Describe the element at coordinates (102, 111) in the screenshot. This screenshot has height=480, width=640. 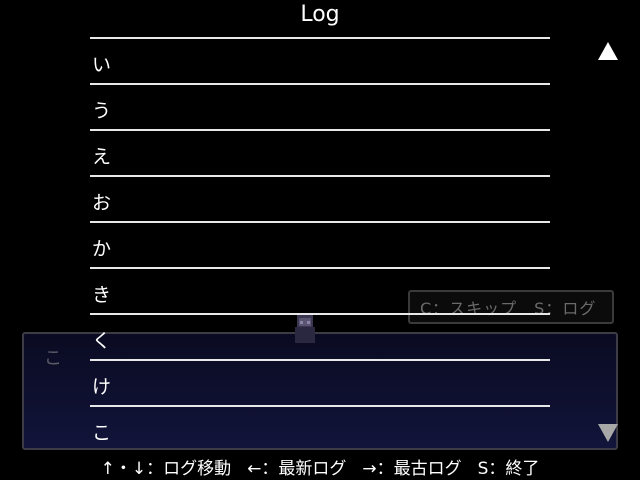
I see `log-entry-text: う` at that location.